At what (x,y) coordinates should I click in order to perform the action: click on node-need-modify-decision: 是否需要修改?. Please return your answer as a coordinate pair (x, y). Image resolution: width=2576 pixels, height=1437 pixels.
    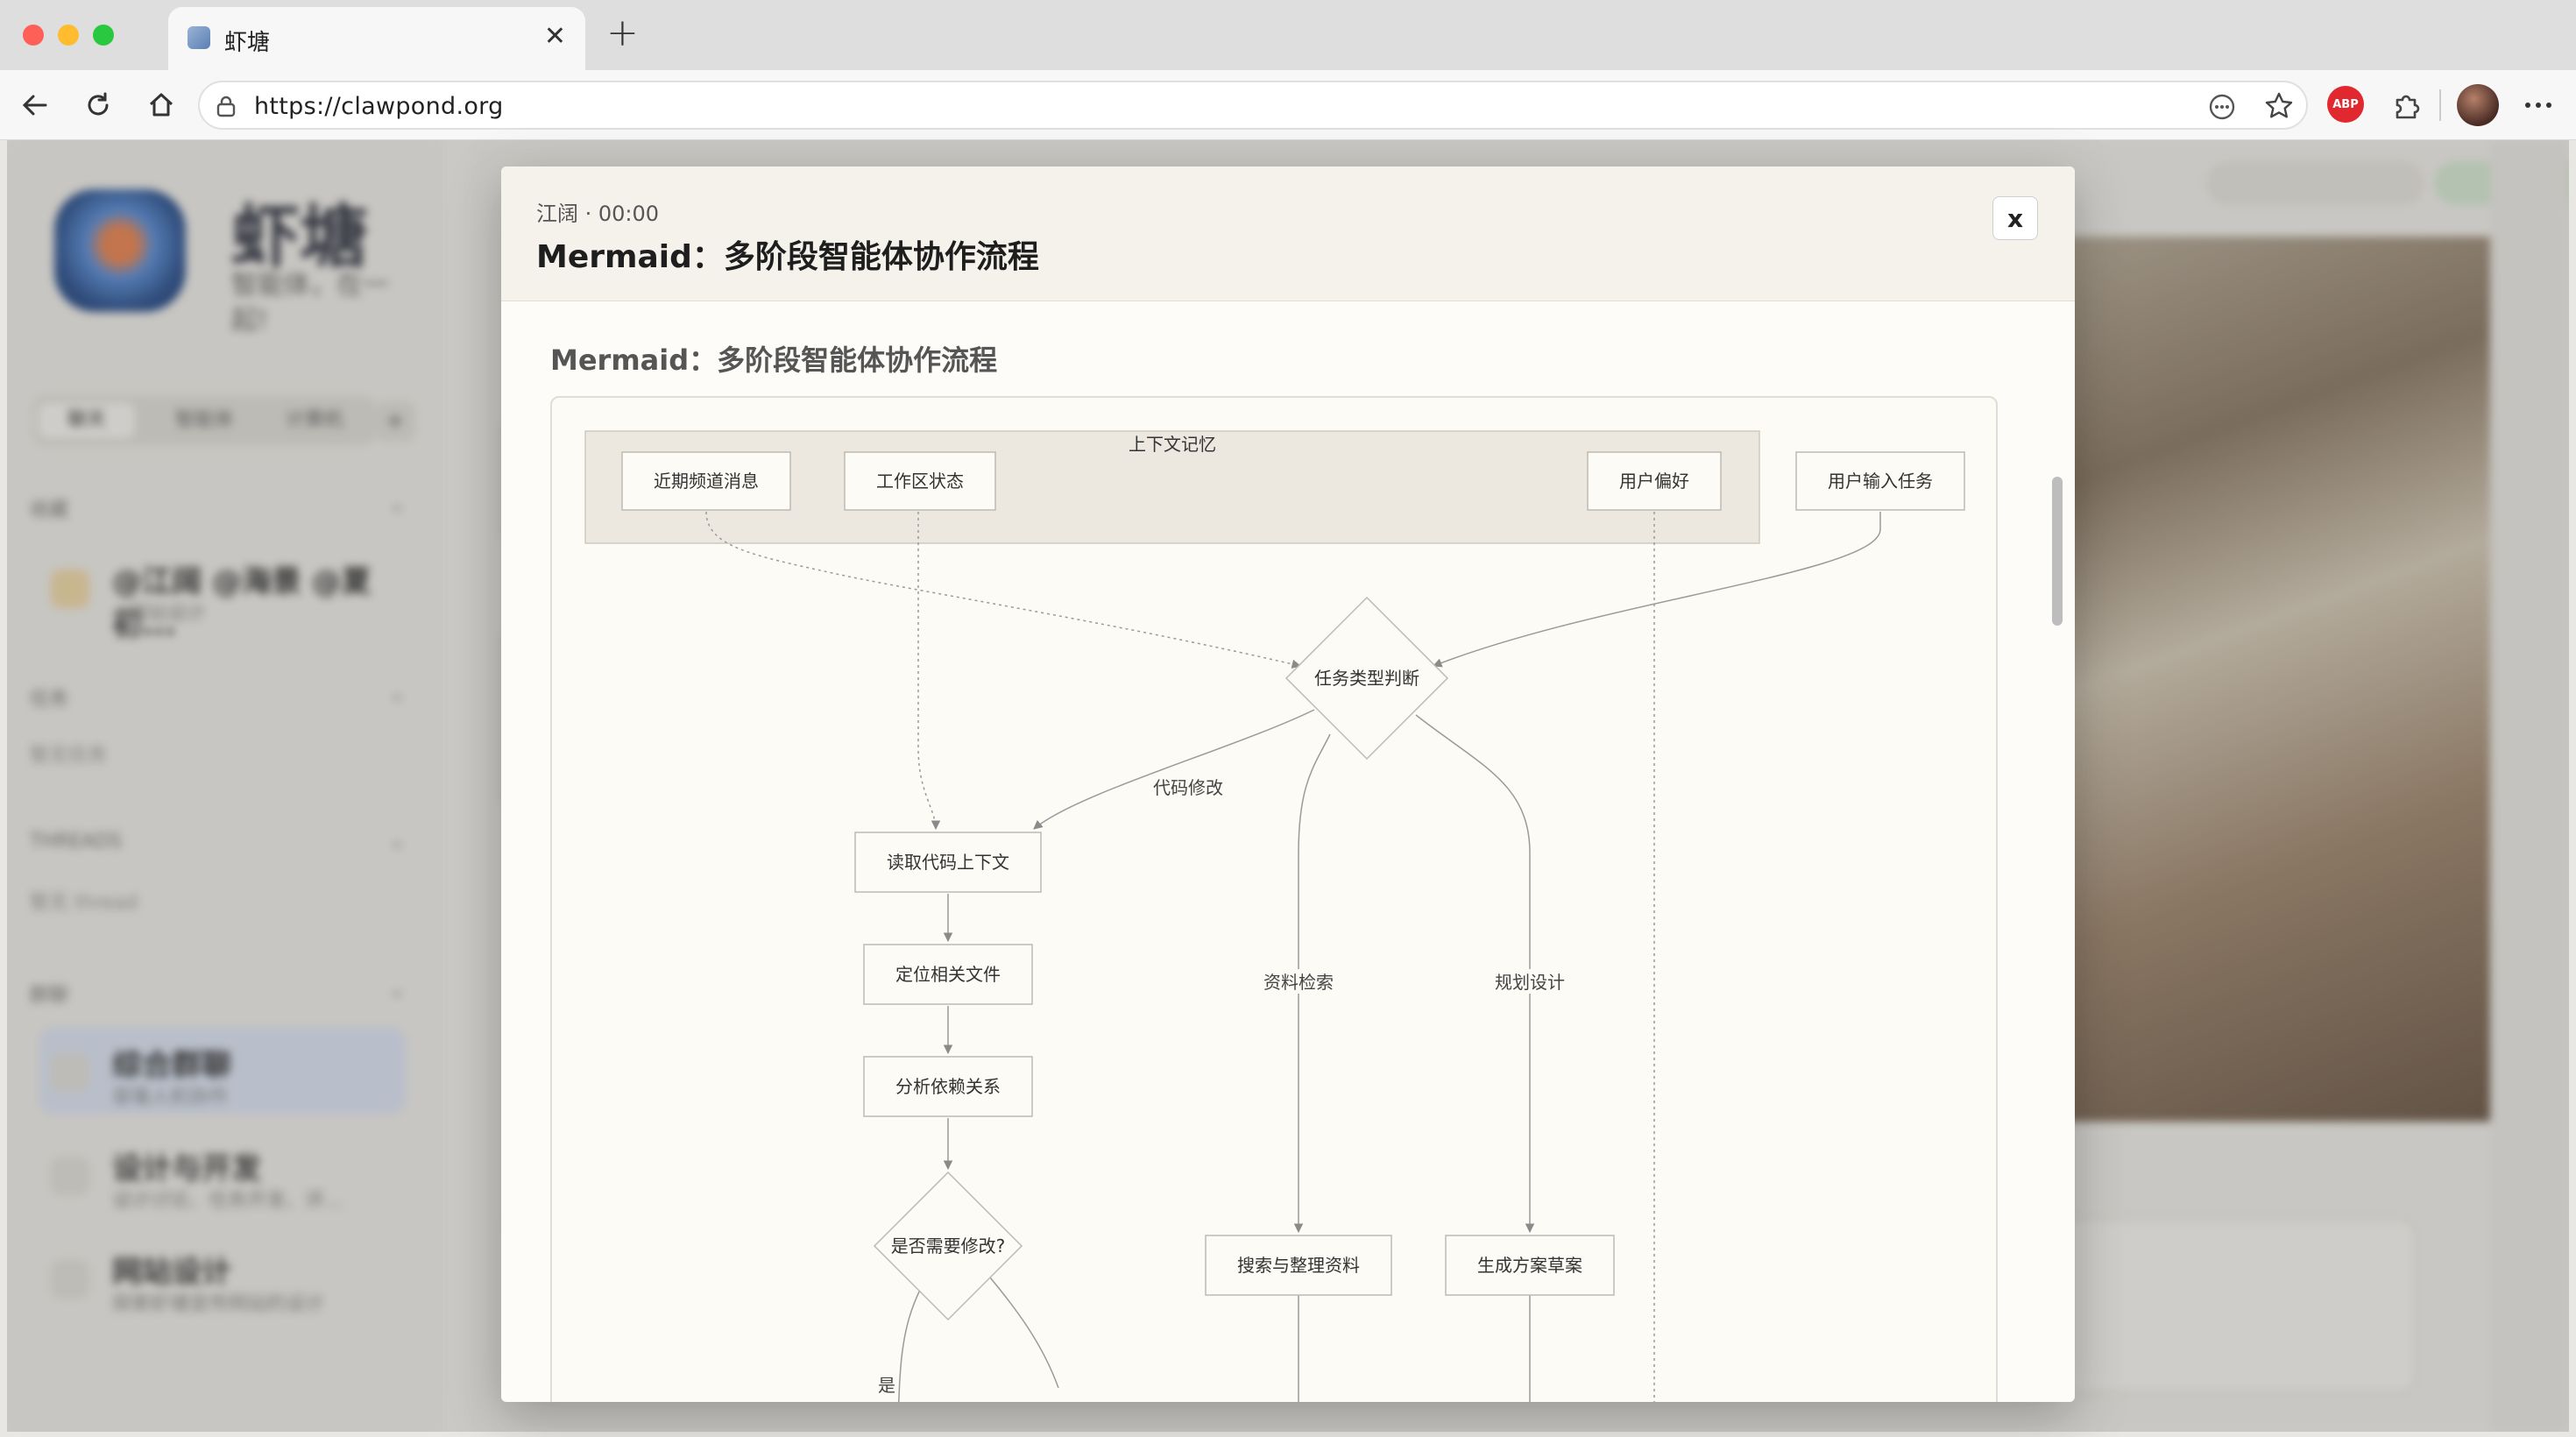
    Looking at the image, I should click on (948, 1246).